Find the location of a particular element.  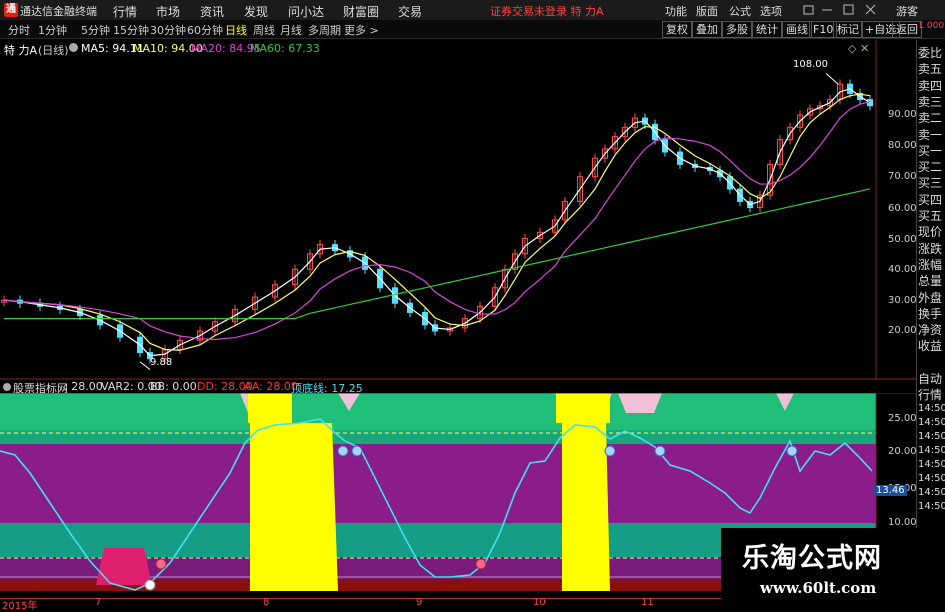

band-teal-upper is located at coordinates (438, 437).